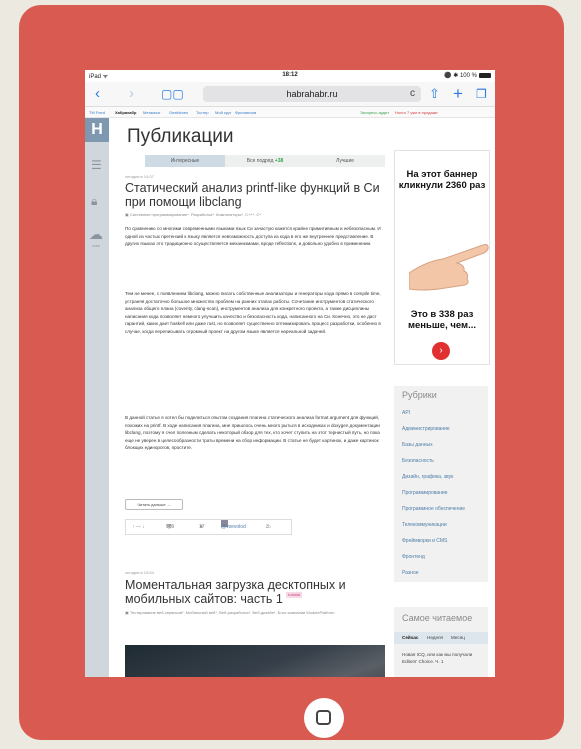 Image resolution: width=581 pixels, height=749 pixels. I want to click on lock-icon: 🔒︎, so click(94, 201).